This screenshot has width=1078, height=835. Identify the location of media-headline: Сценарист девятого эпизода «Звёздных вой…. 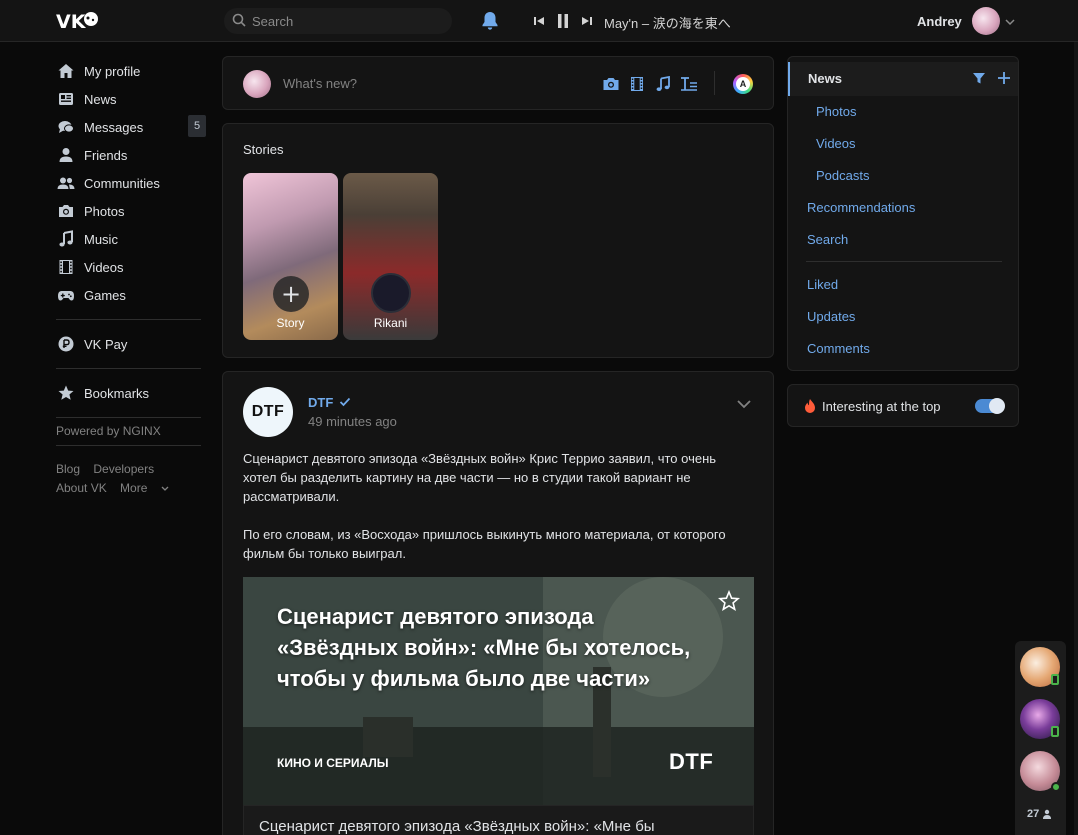
(484, 647).